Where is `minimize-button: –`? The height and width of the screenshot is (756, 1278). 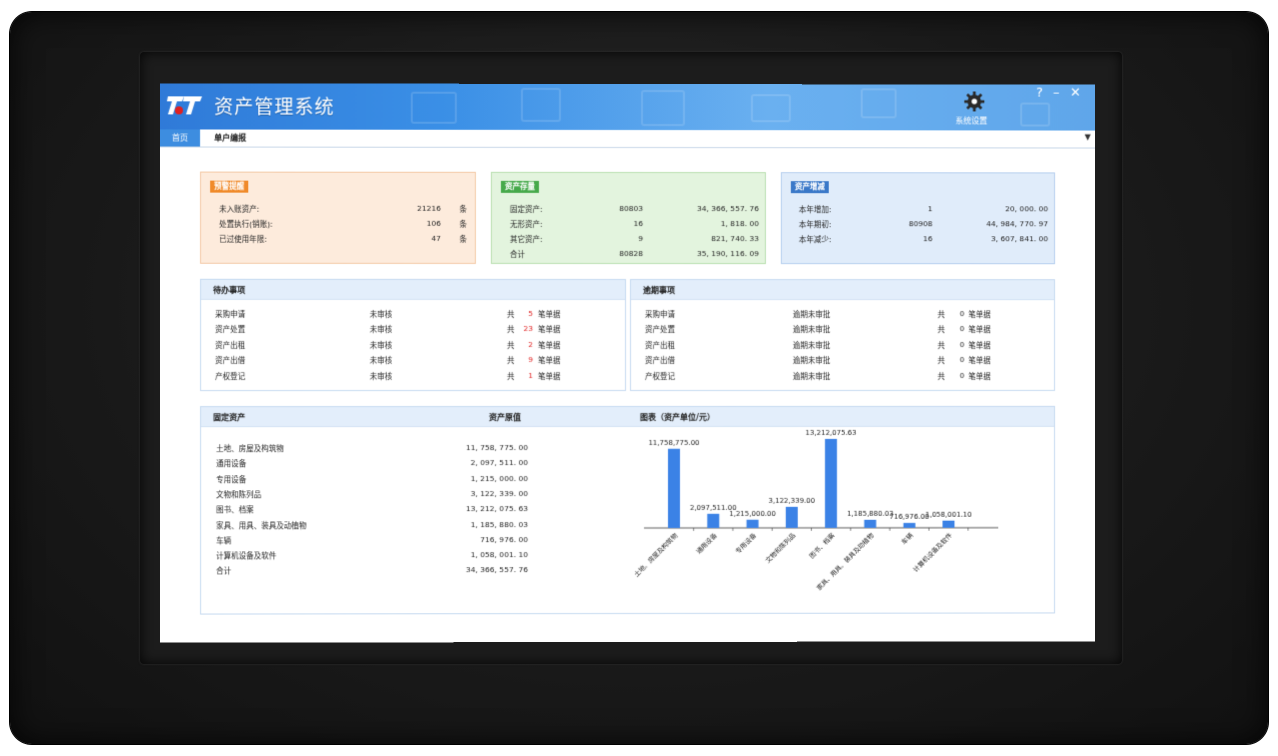
minimize-button: – is located at coordinates (1056, 94).